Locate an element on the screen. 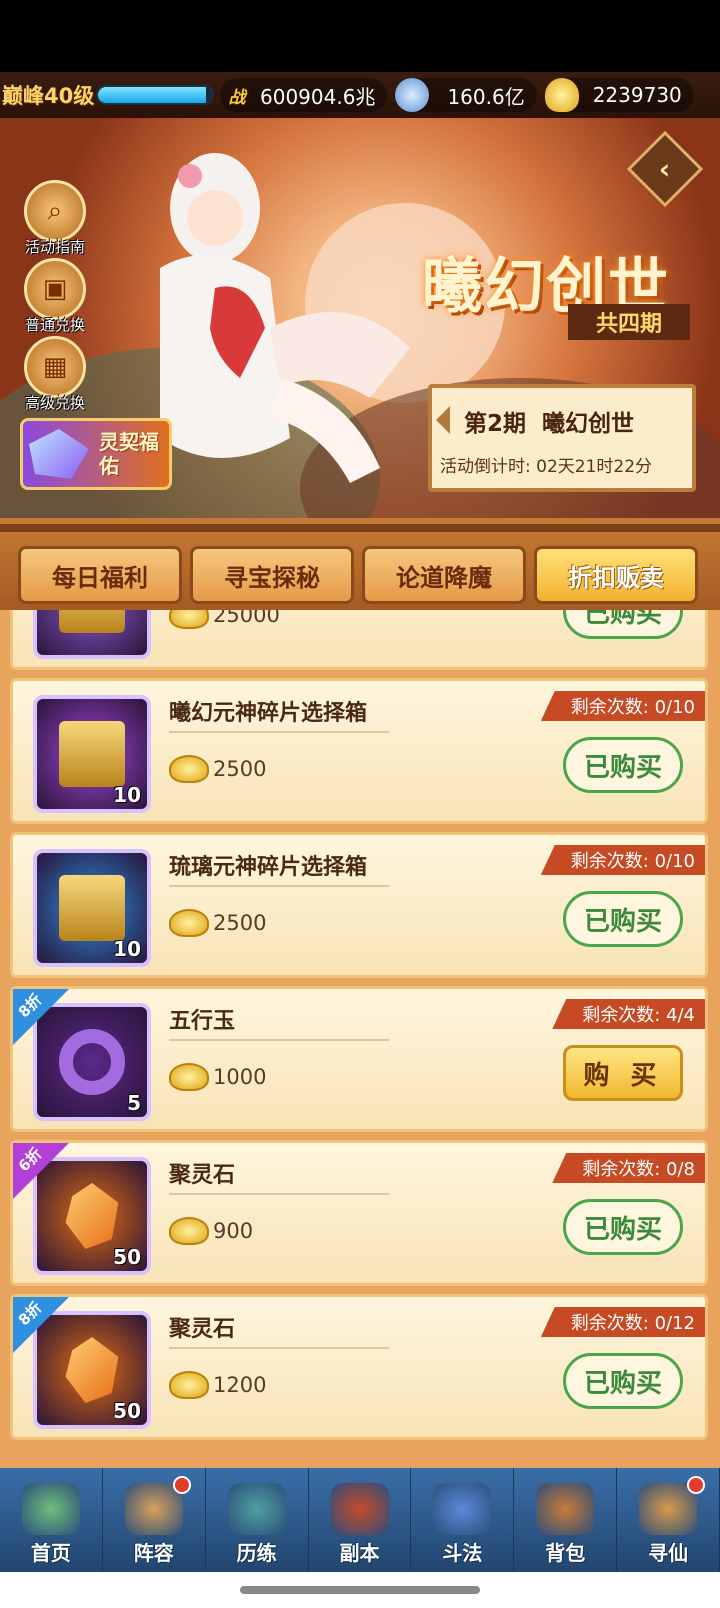 The height and width of the screenshot is (1608, 720). item-price: 1000 is located at coordinates (217, 1077).